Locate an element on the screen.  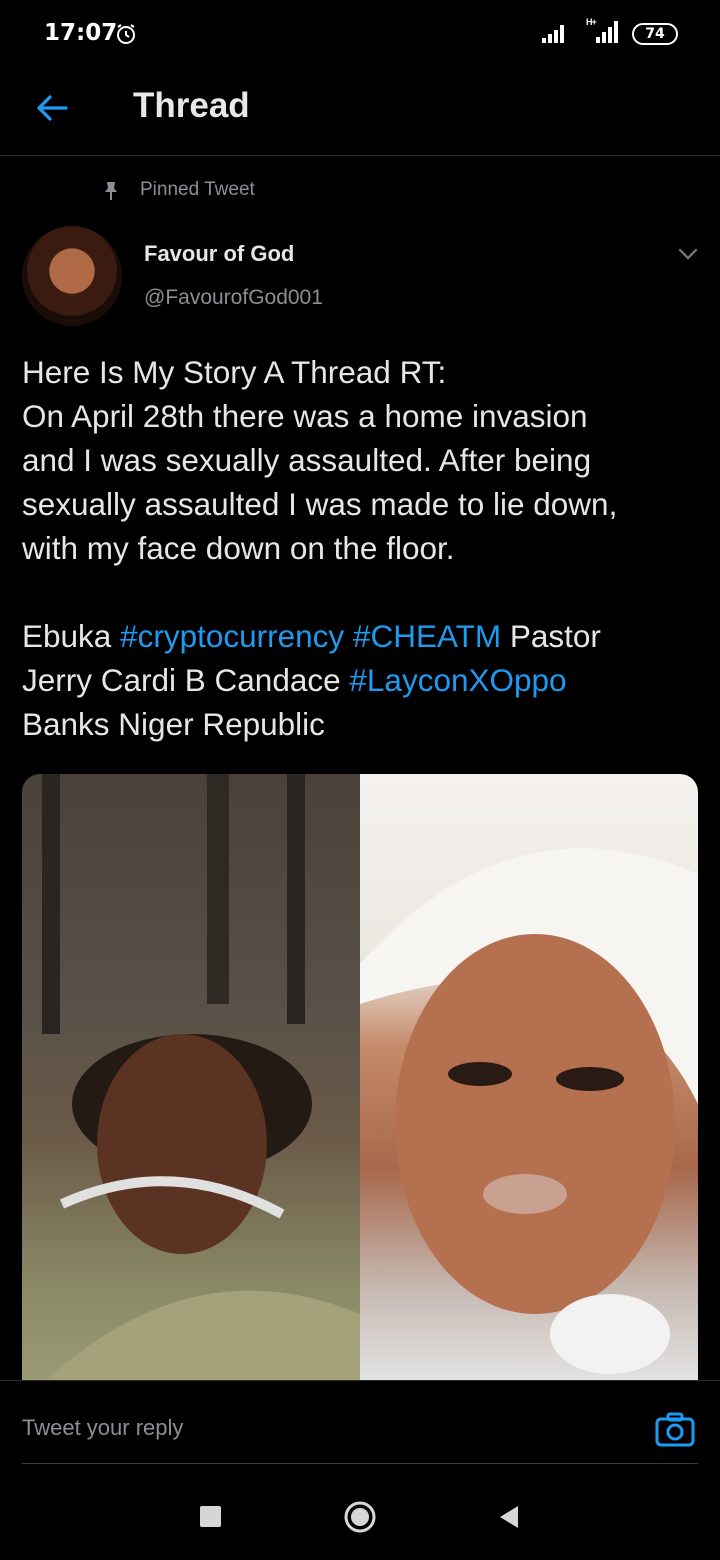
status-time: 17:07 is located at coordinates (81, 33).